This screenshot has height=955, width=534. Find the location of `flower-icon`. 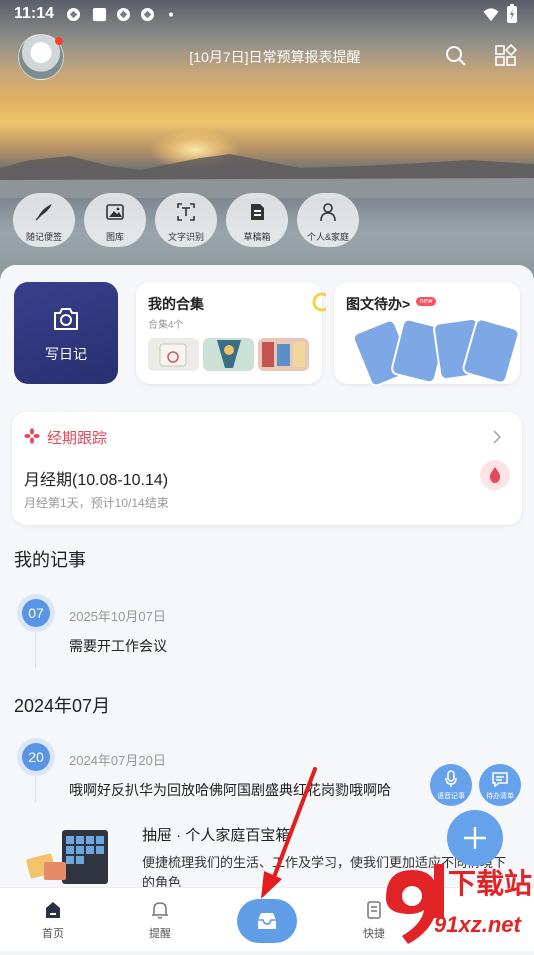

flower-icon is located at coordinates (32, 436).